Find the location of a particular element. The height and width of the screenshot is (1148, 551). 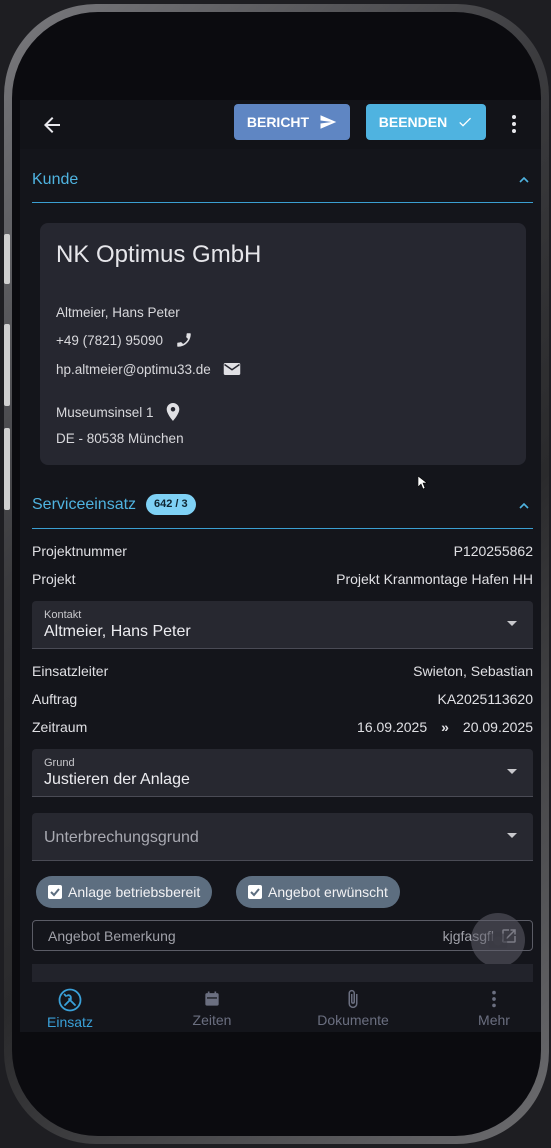

contact-line: Altmeier, Hans Peter is located at coordinates (118, 312).